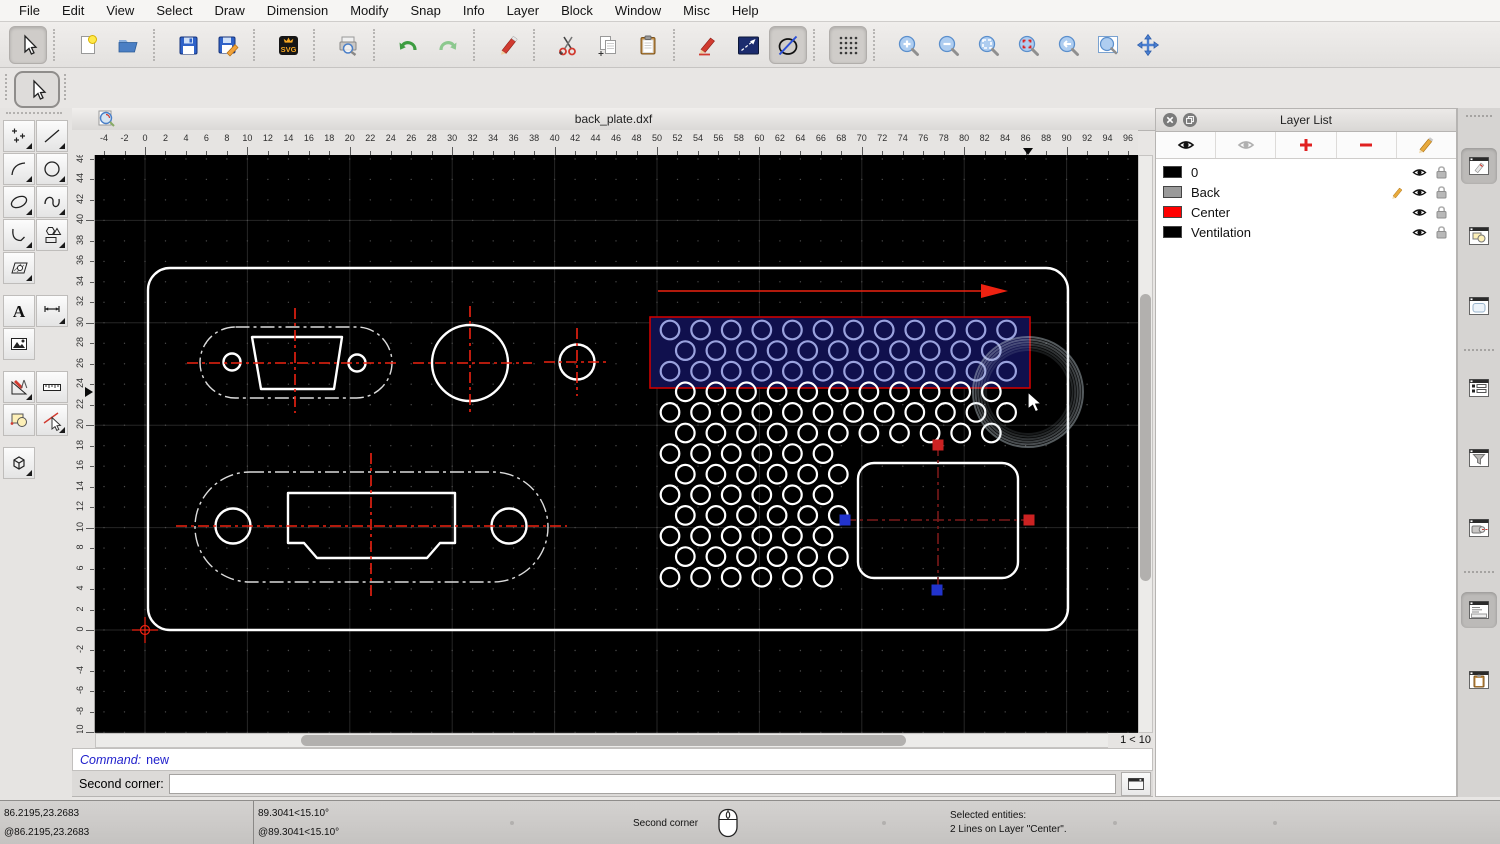 The height and width of the screenshot is (844, 1500). Describe the element at coordinates (120, 10) in the screenshot. I see `menu-item-view: View` at that location.